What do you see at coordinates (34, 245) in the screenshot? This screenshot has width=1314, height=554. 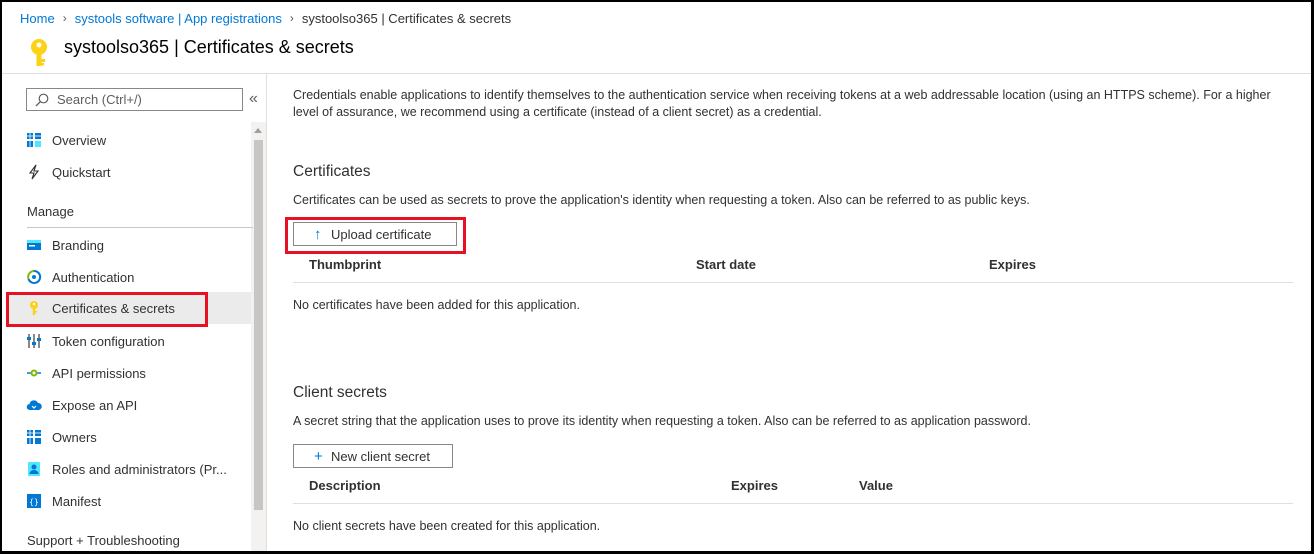 I see `branding-icon` at bounding box center [34, 245].